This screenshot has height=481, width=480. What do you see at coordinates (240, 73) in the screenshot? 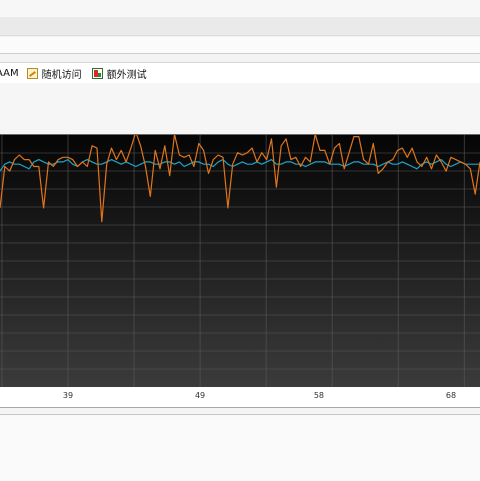
I see `tab-toolbar: AAM 随机访问 额外测试` at bounding box center [240, 73].